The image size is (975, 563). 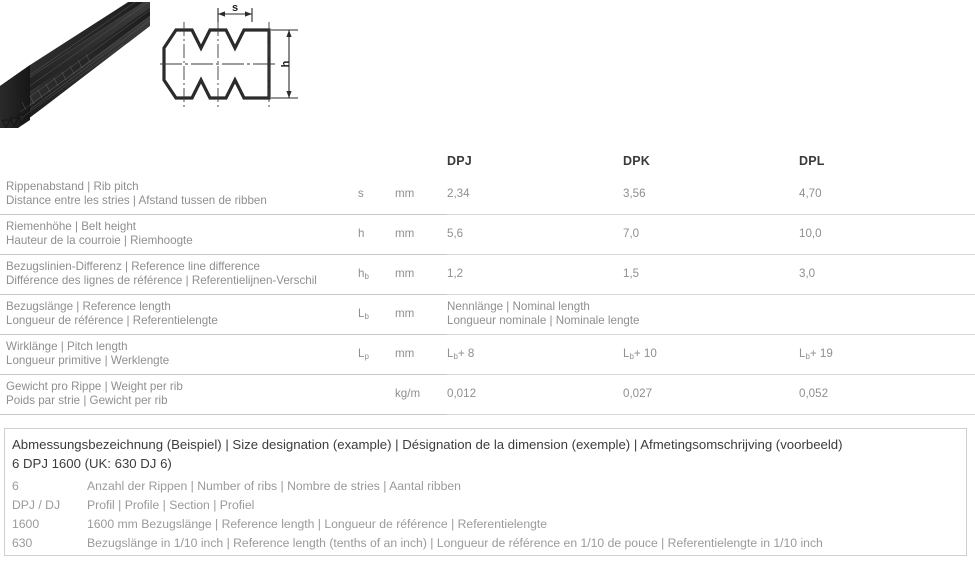 What do you see at coordinates (814, 393) in the screenshot?
I see `cell-dpl: 0,052` at bounding box center [814, 393].